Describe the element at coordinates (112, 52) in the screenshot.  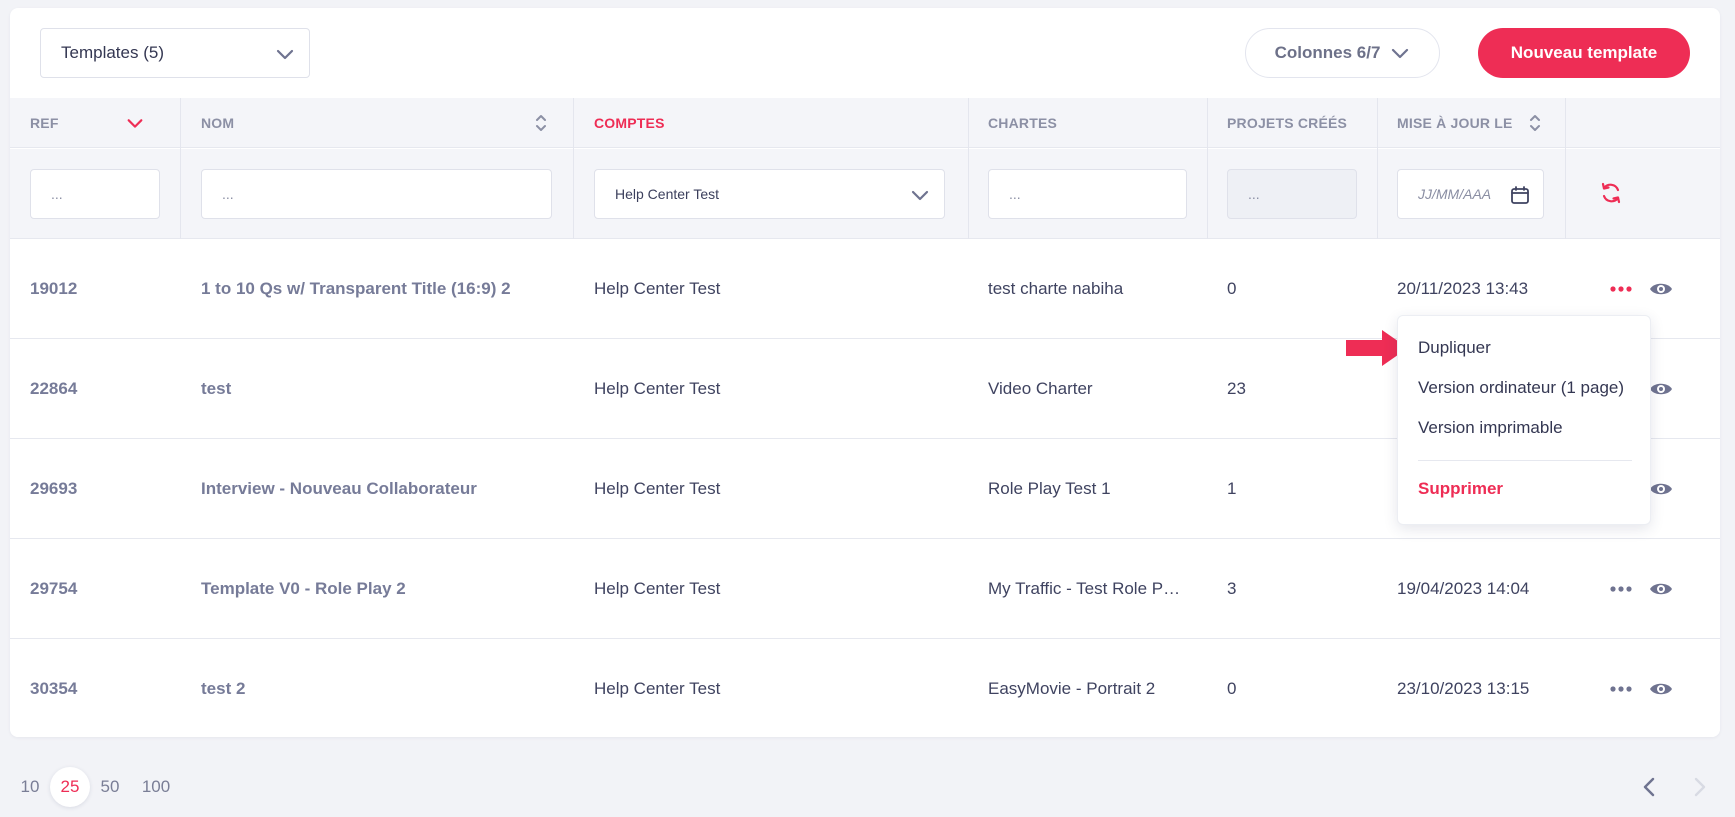
I see `templates-select-label: Templates (5)` at that location.